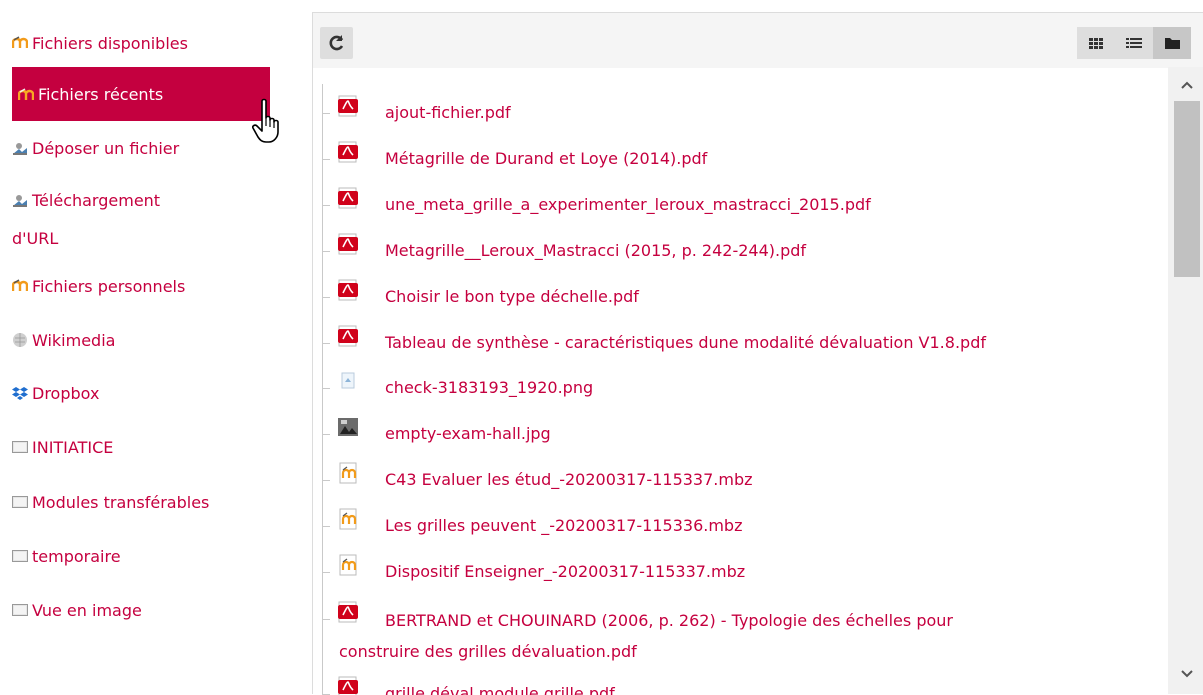 The width and height of the screenshot is (1203, 695). What do you see at coordinates (141, 238) in the screenshot?
I see `sidebar-item-telechargement-url-line2: d'URL` at bounding box center [141, 238].